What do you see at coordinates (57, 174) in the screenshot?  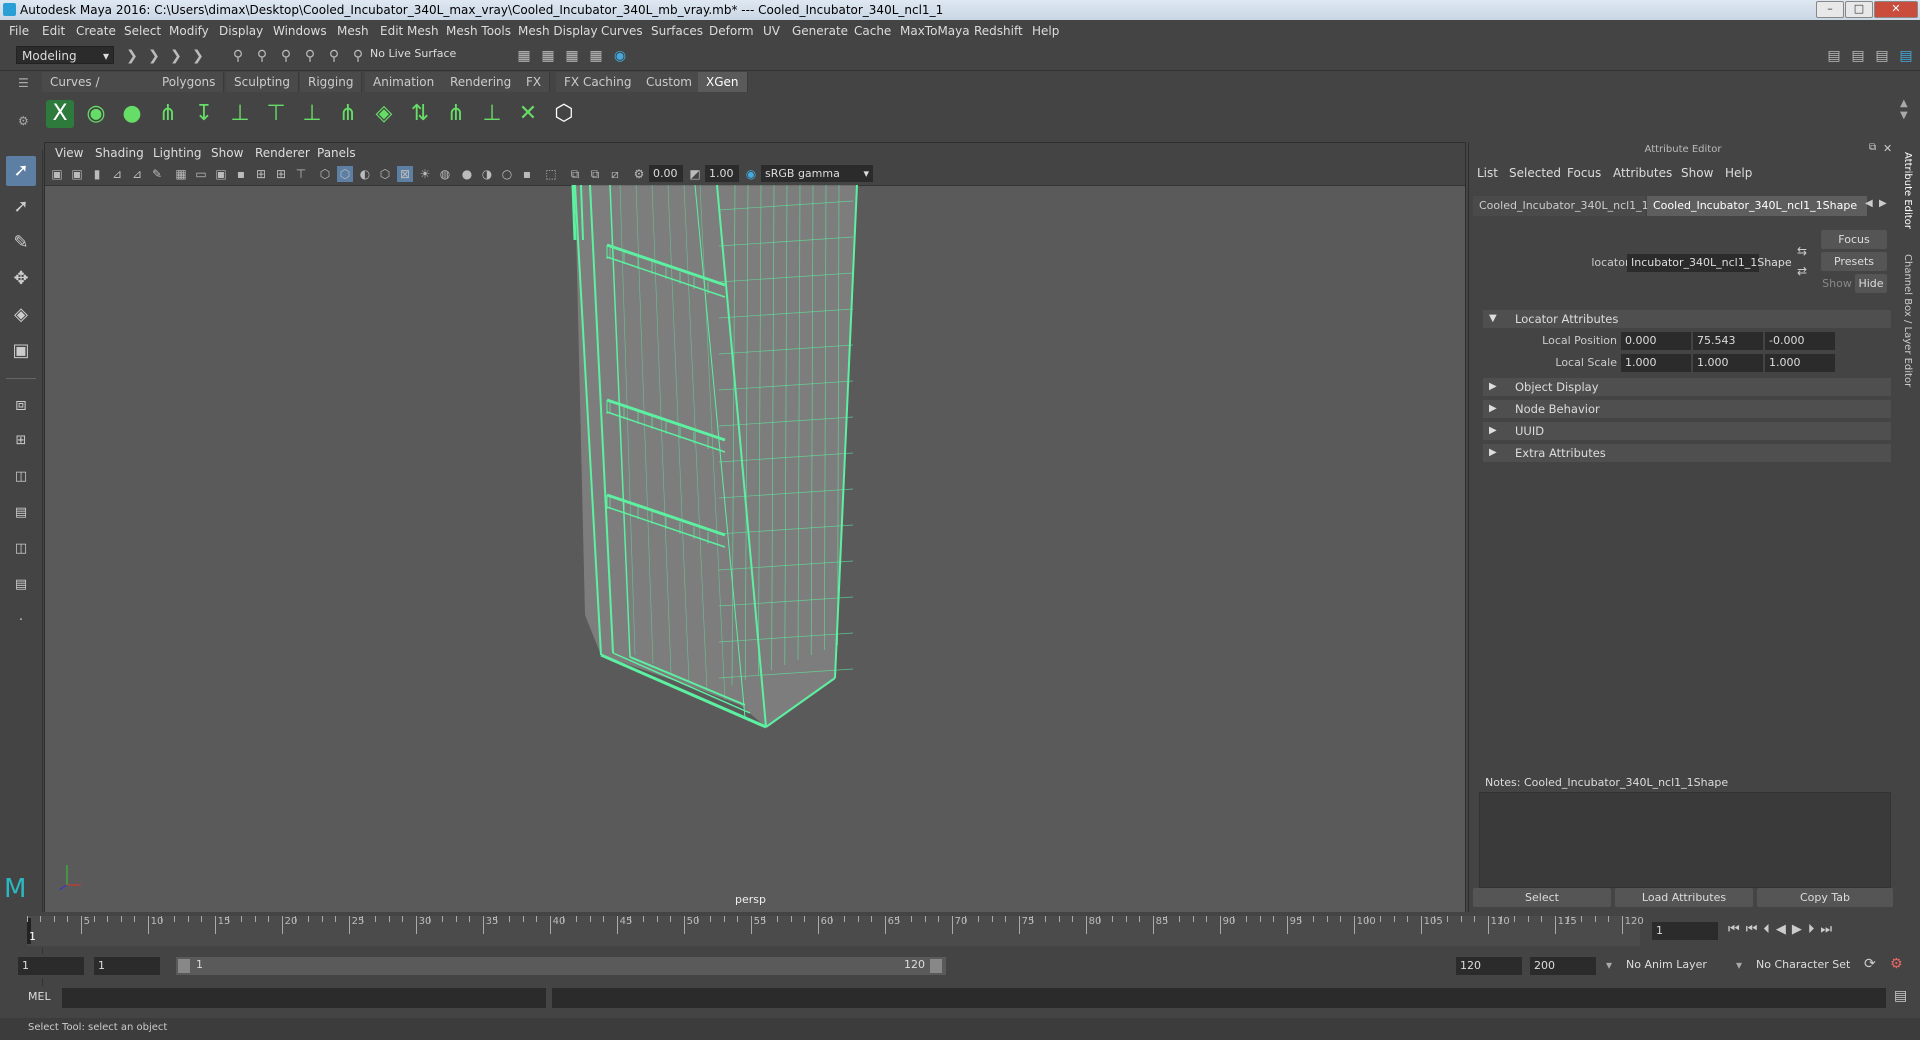 I see `camera-icon: ▣` at bounding box center [57, 174].